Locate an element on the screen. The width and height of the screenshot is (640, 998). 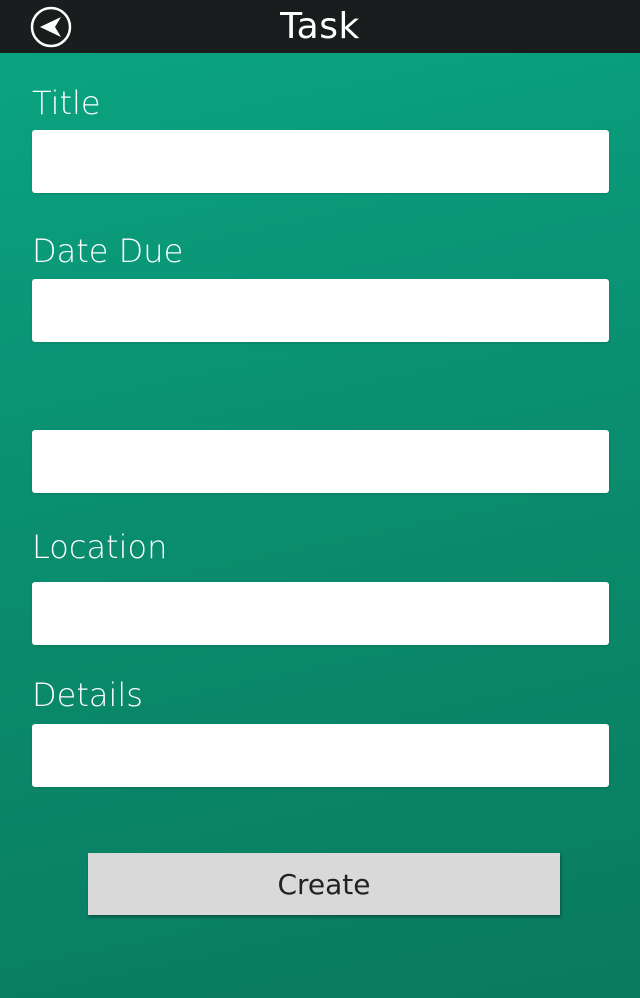
create-button: Create is located at coordinates (324, 884).